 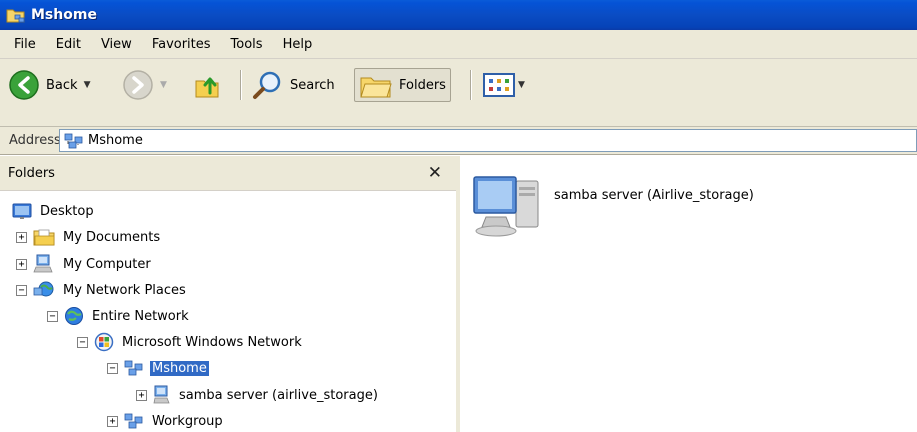 I want to click on documents-folder-icon, so click(x=44, y=237).